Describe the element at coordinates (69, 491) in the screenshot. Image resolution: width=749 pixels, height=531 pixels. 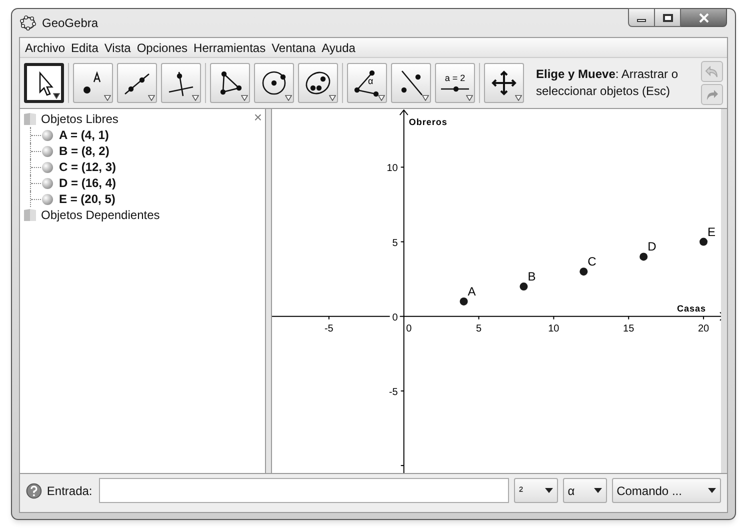
I see `input-label: Entrada:` at that location.